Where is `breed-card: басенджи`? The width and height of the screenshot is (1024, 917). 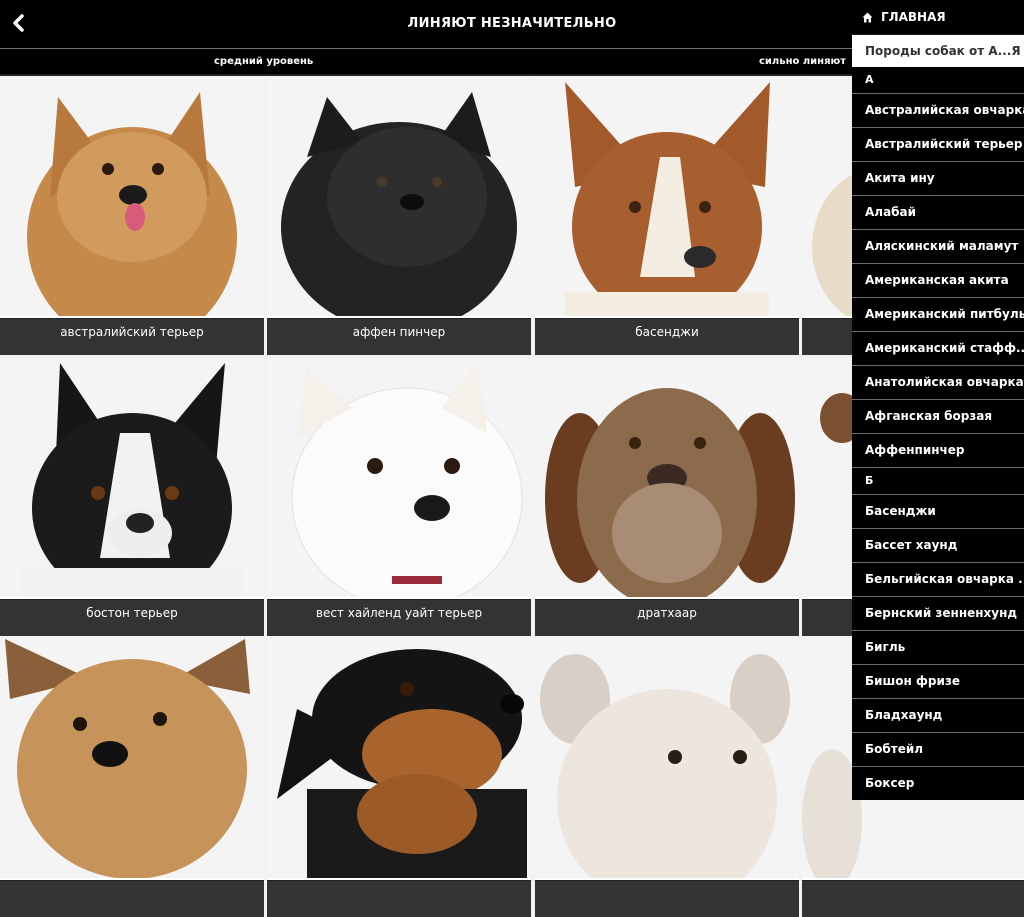
breed-card: басенджи is located at coordinates (667, 216).